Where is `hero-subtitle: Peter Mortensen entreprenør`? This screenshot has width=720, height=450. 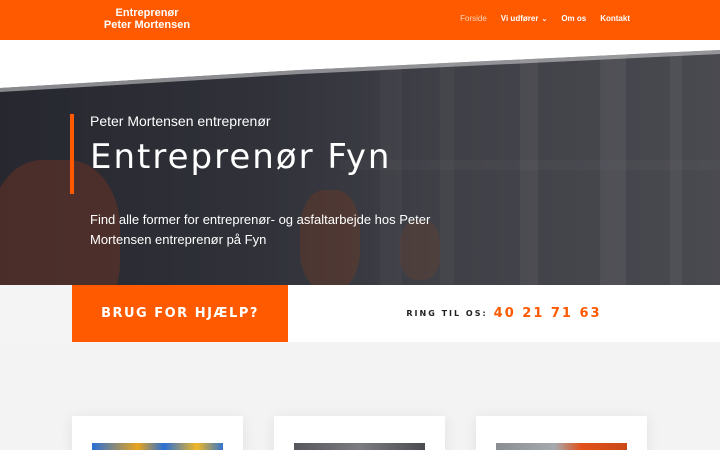 hero-subtitle: Peter Mortensen entreprenør is located at coordinates (180, 121).